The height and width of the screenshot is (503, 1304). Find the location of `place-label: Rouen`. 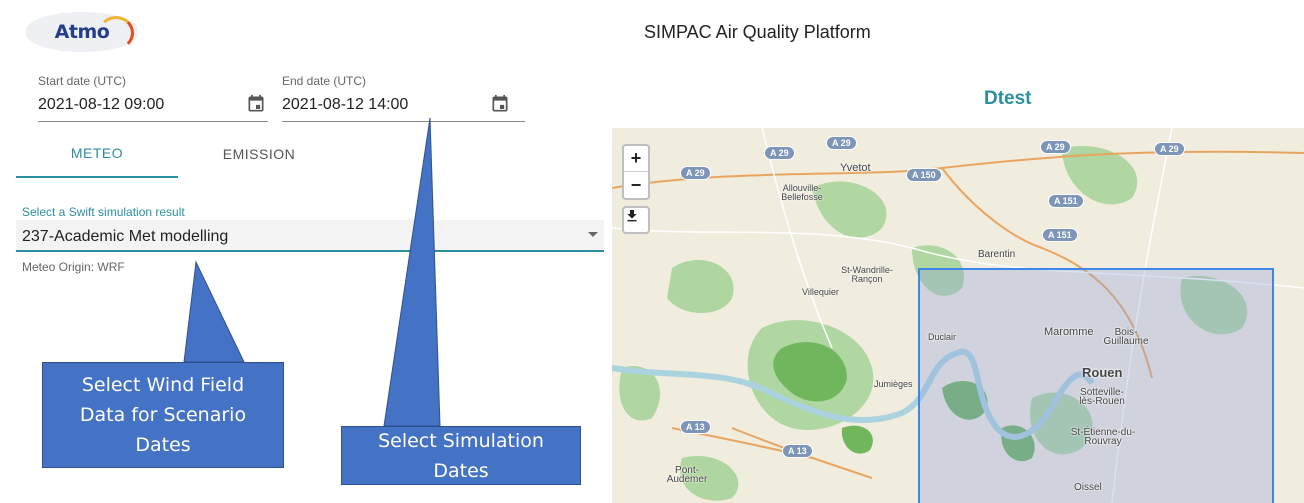

place-label: Rouen is located at coordinates (1102, 372).